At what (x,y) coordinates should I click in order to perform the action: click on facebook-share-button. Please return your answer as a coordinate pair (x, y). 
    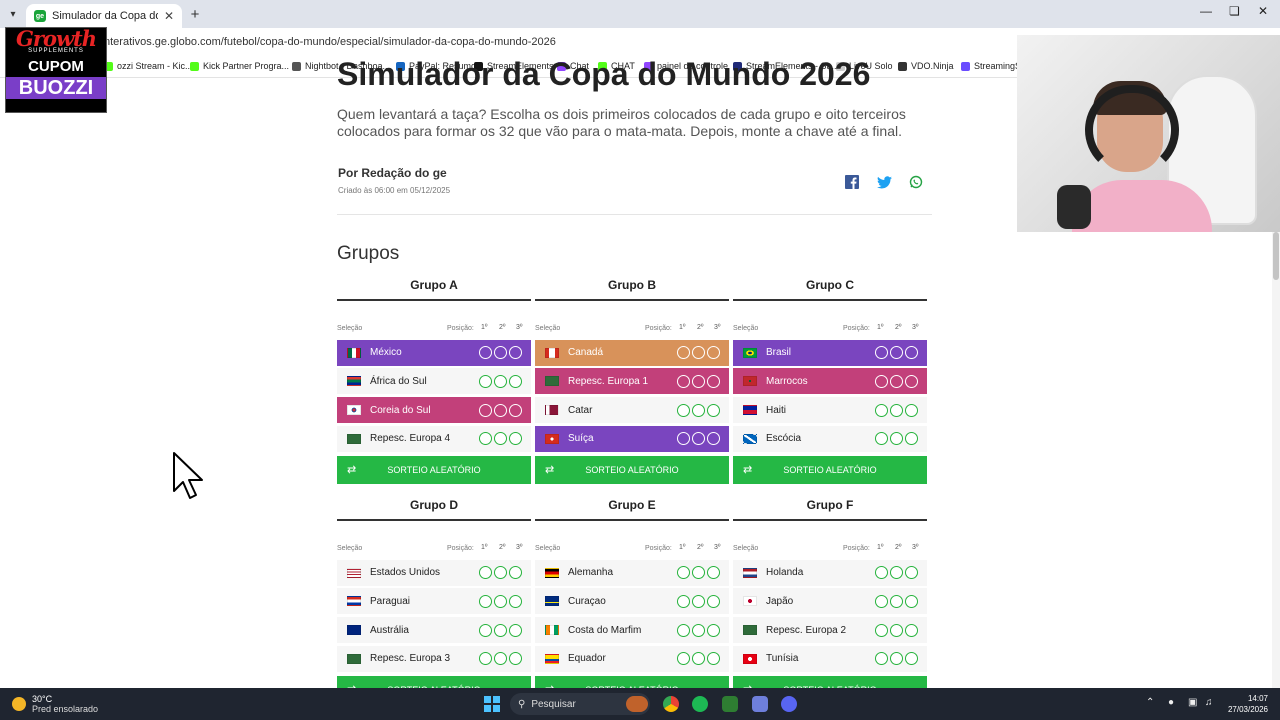
    Looking at the image, I should click on (852, 182).